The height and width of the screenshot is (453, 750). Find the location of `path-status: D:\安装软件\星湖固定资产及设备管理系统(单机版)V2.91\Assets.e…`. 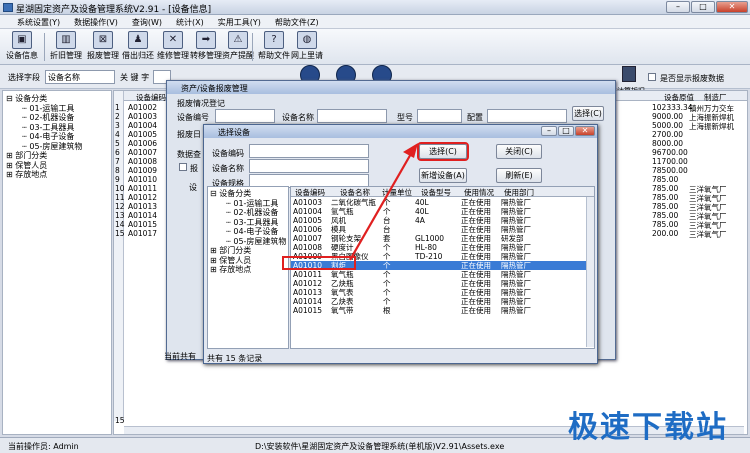

path-status: D:\安装软件\星湖固定资产及设备管理系统(单机版)V2.91\Assets.e… is located at coordinates (380, 446).